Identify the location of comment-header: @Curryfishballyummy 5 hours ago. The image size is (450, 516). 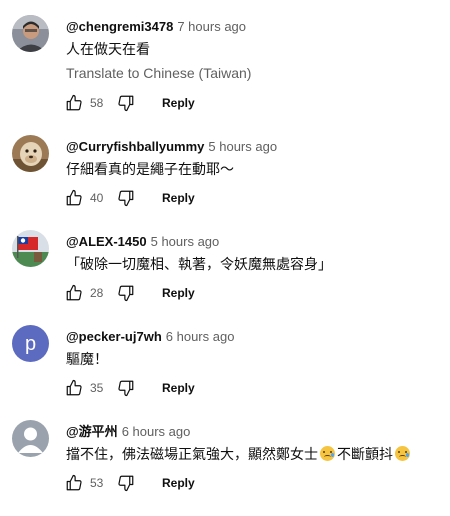
(171, 147).